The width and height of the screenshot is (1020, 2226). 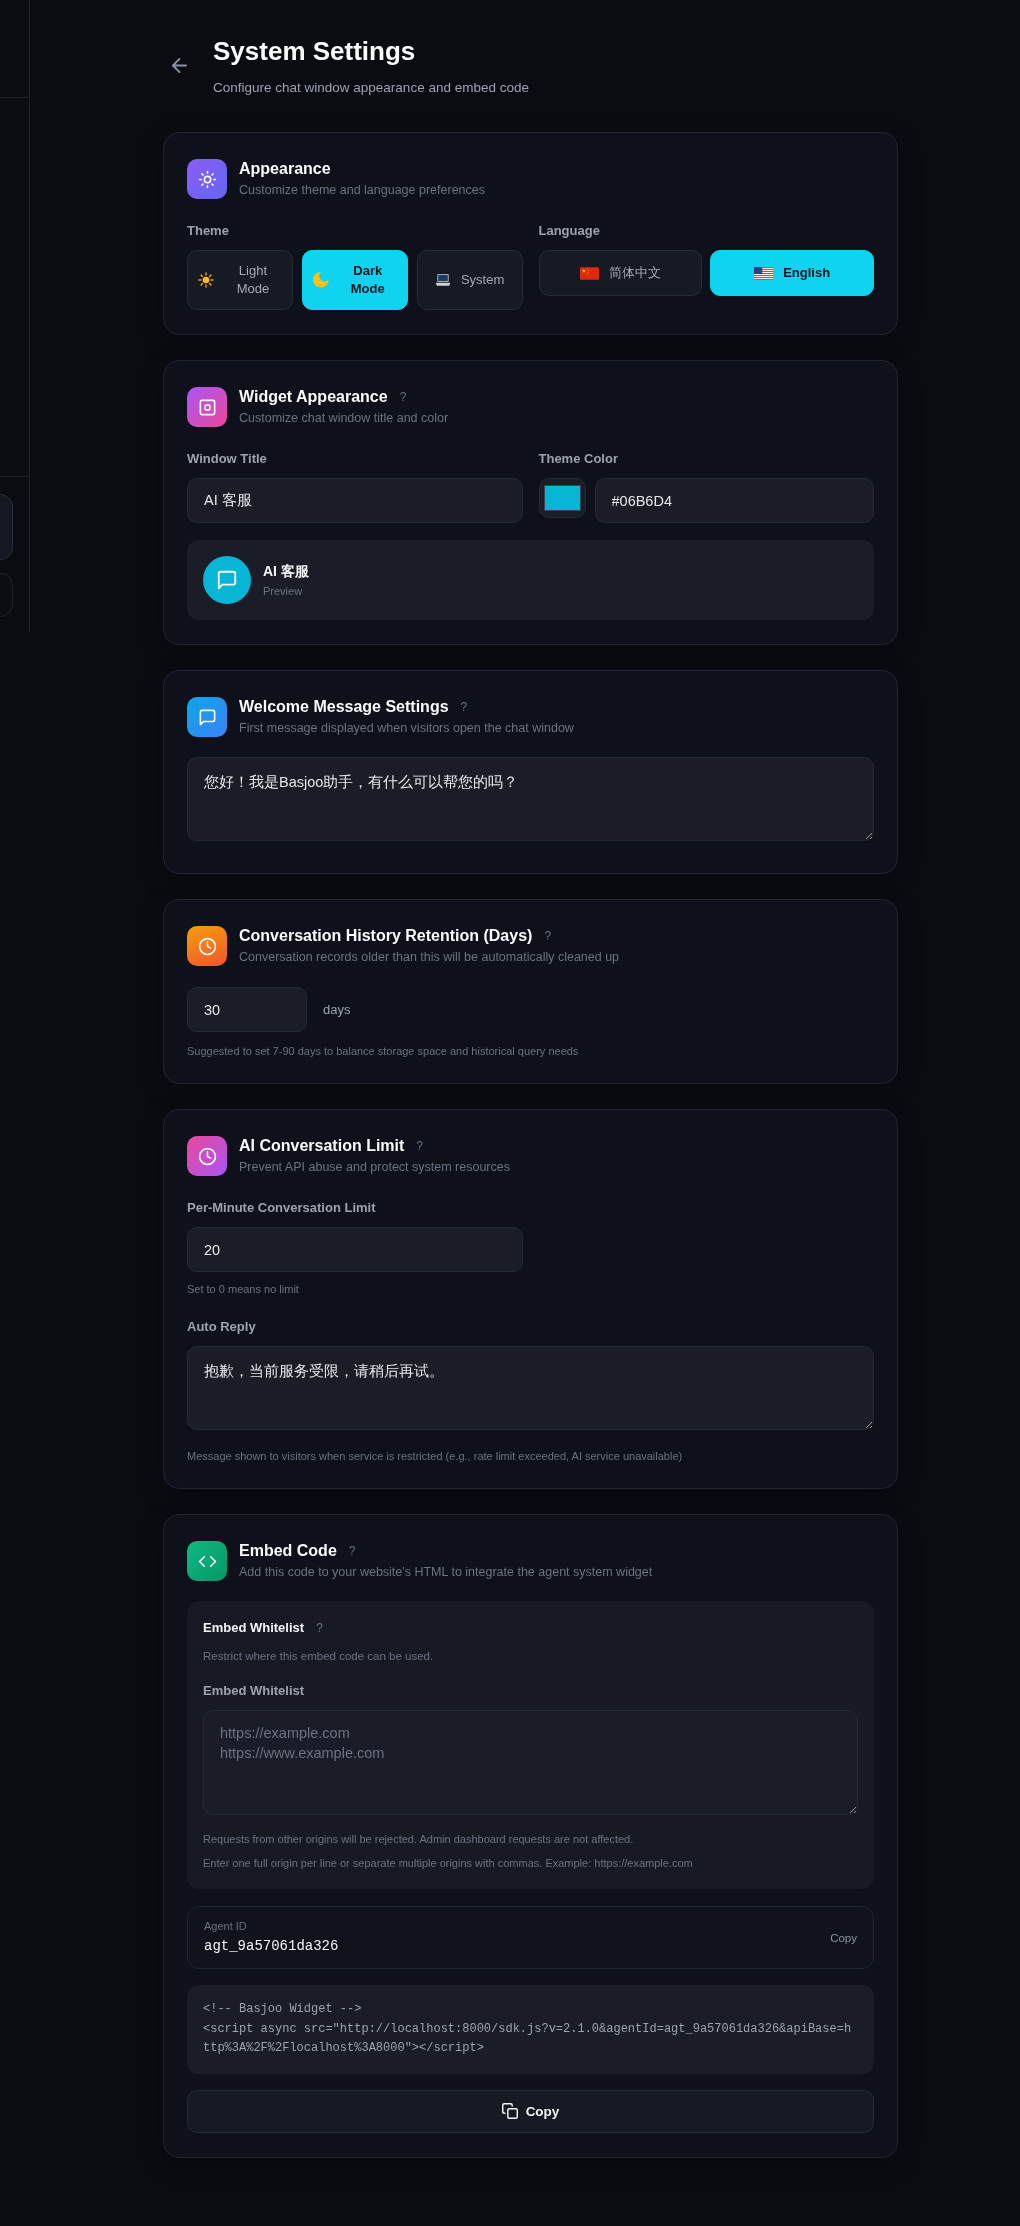 I want to click on section-subtitle: Customize chat window title and color, so click(x=344, y=418).